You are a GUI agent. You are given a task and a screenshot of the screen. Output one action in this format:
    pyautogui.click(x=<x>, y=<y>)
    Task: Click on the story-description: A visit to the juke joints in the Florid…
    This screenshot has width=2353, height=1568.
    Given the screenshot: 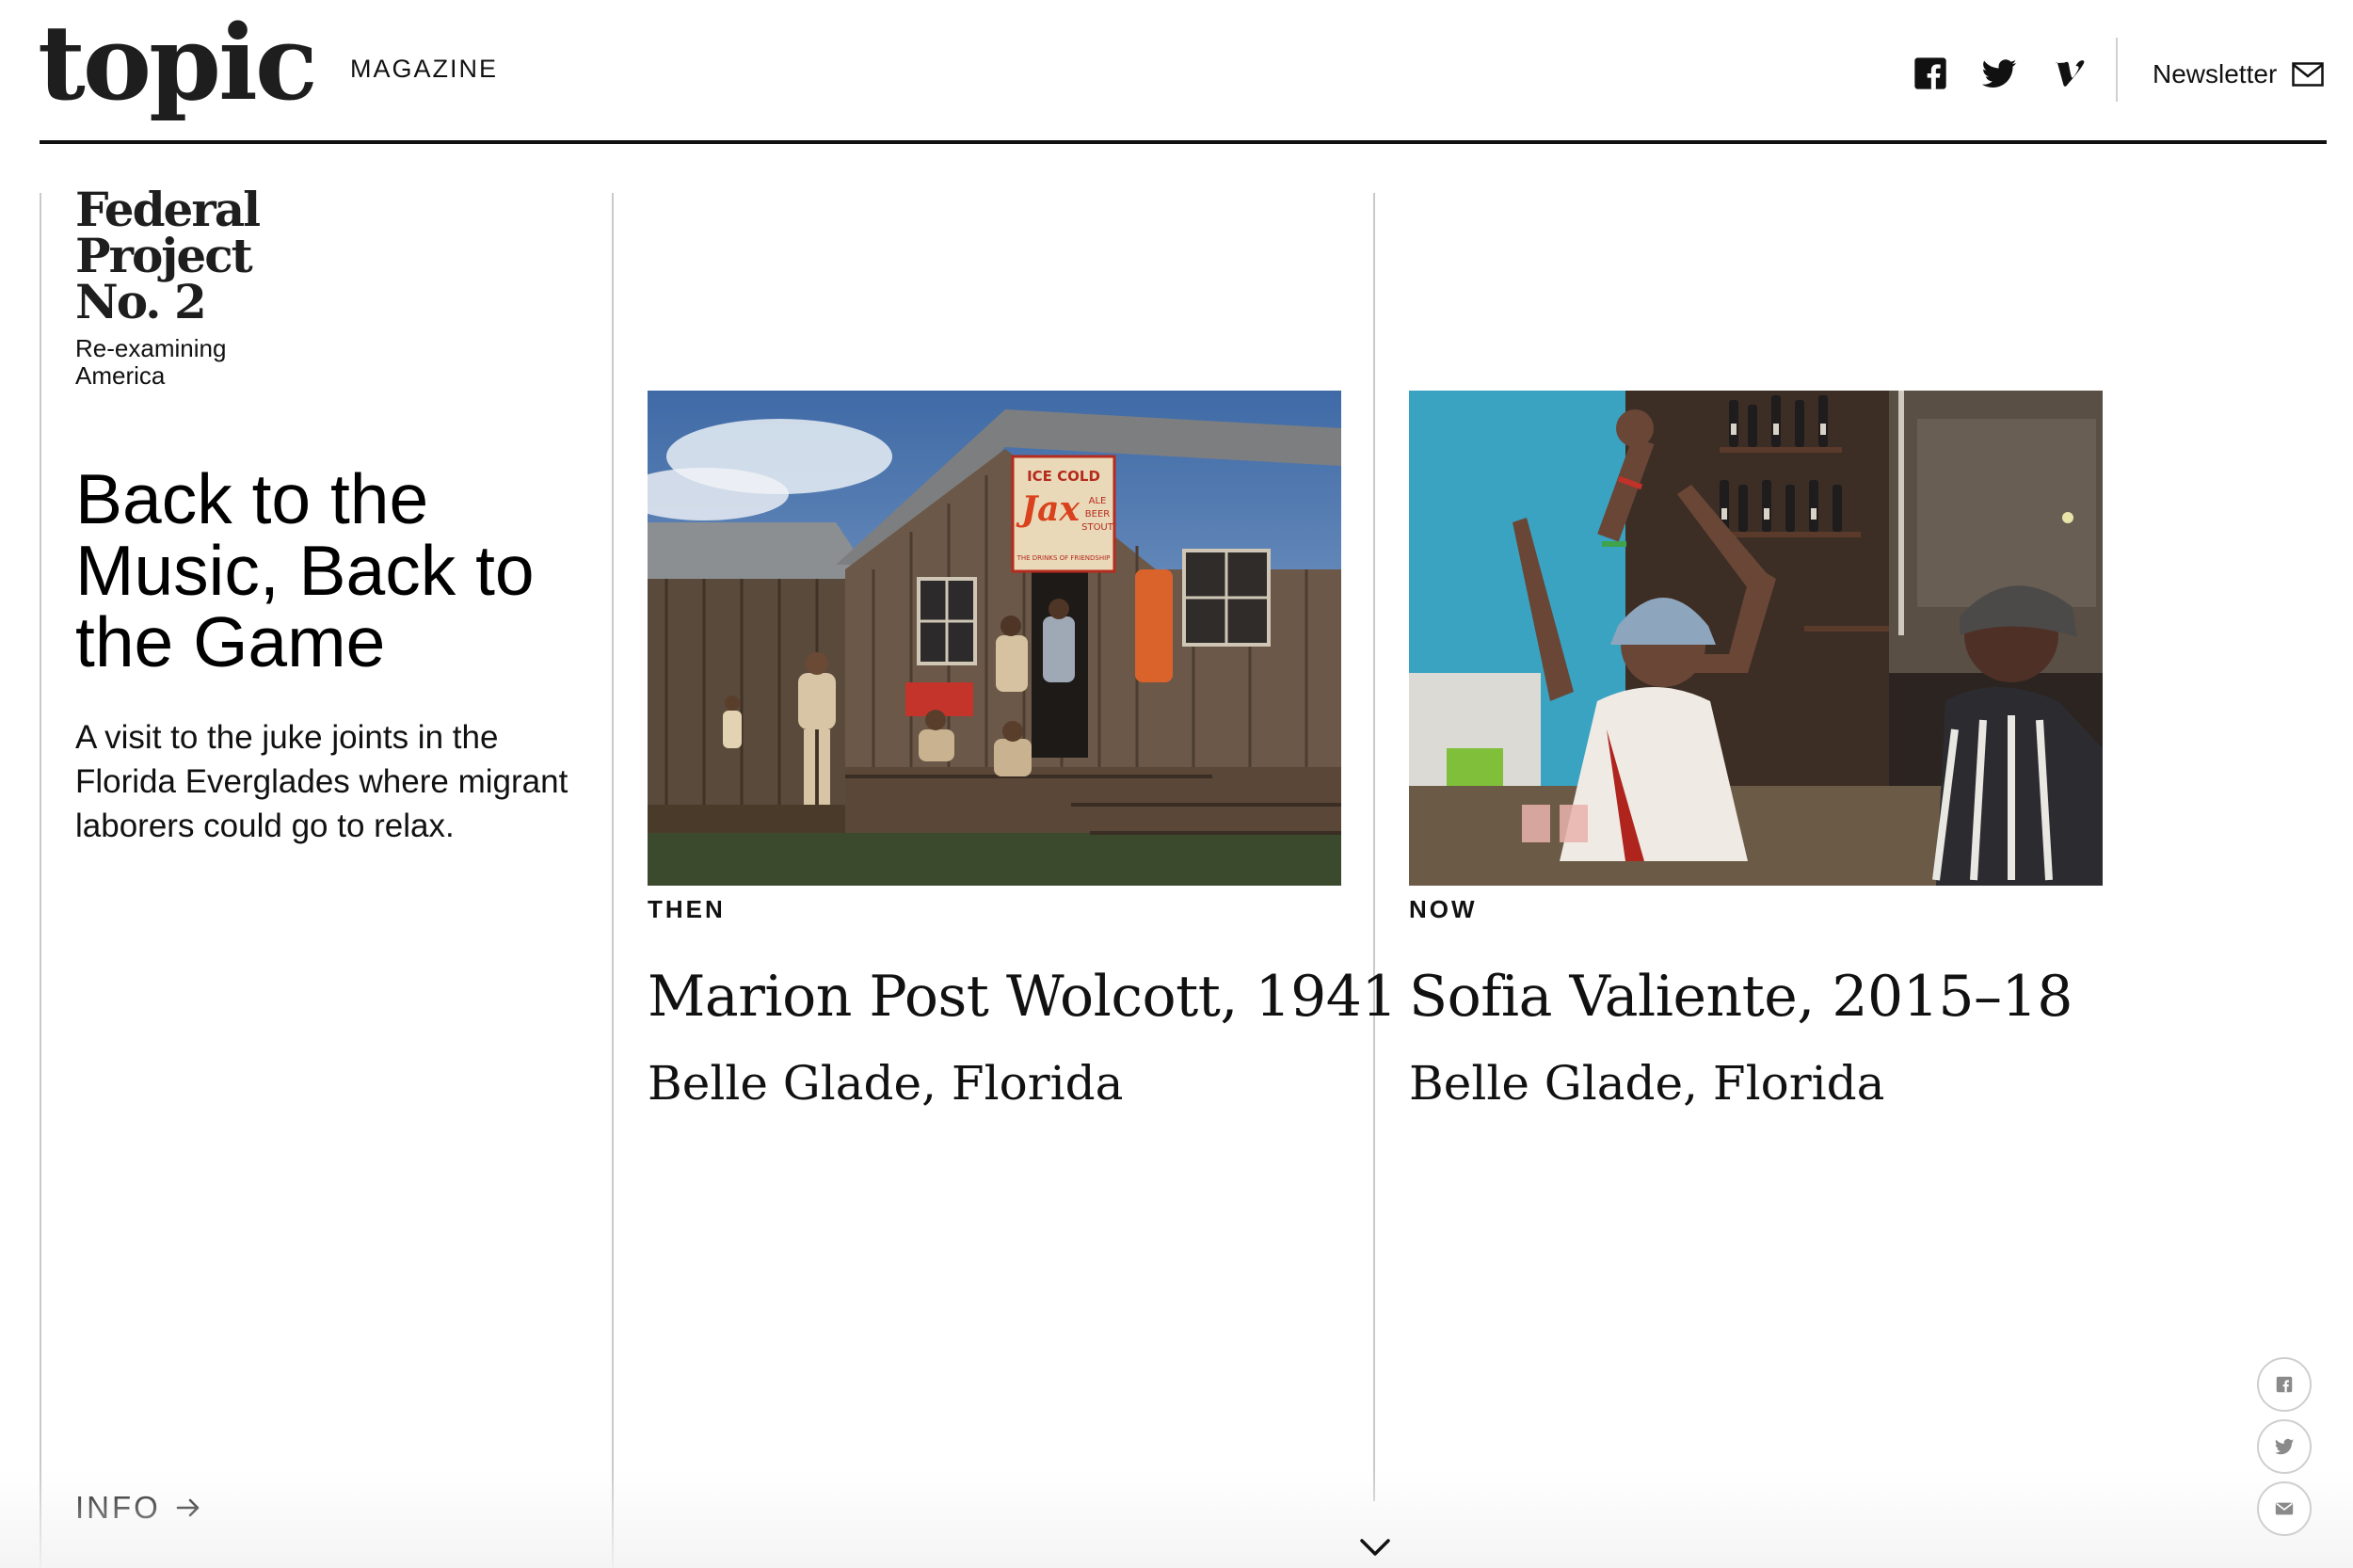 What is the action you would take?
    pyautogui.click(x=321, y=781)
    